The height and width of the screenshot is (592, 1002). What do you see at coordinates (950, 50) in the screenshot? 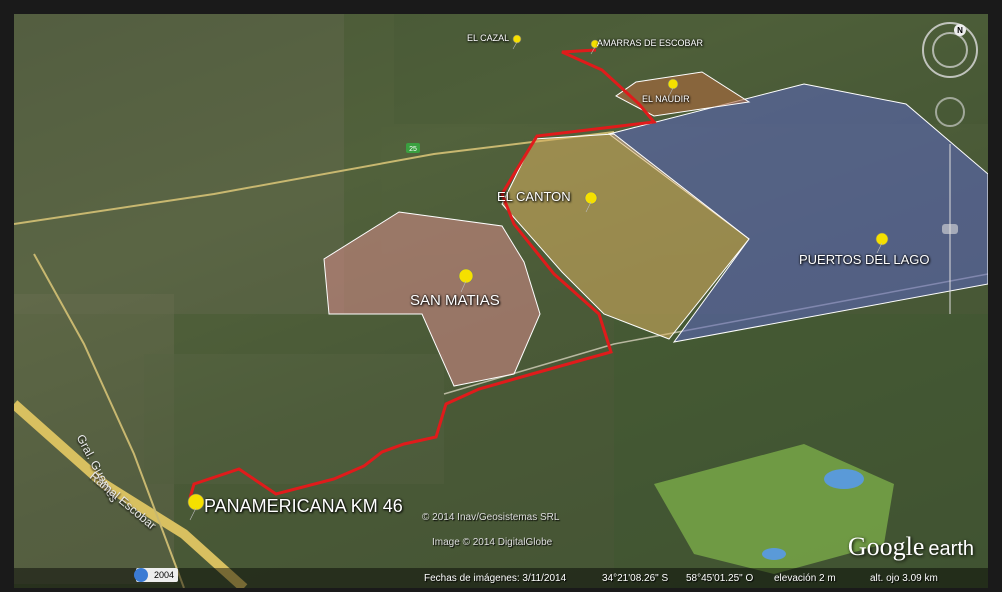
I see `compass-icon: N` at bounding box center [950, 50].